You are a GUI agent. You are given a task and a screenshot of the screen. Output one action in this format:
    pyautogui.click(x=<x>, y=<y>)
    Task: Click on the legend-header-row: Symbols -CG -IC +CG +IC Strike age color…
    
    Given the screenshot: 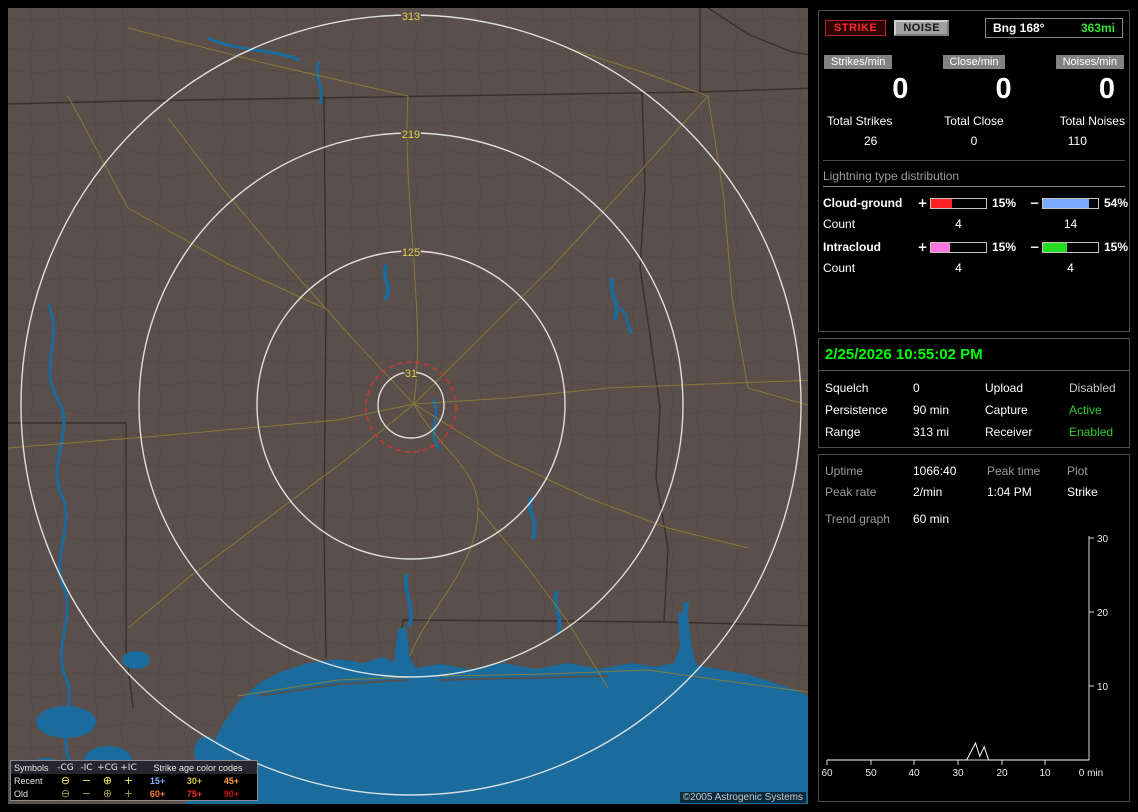 What is the action you would take?
    pyautogui.click(x=134, y=767)
    